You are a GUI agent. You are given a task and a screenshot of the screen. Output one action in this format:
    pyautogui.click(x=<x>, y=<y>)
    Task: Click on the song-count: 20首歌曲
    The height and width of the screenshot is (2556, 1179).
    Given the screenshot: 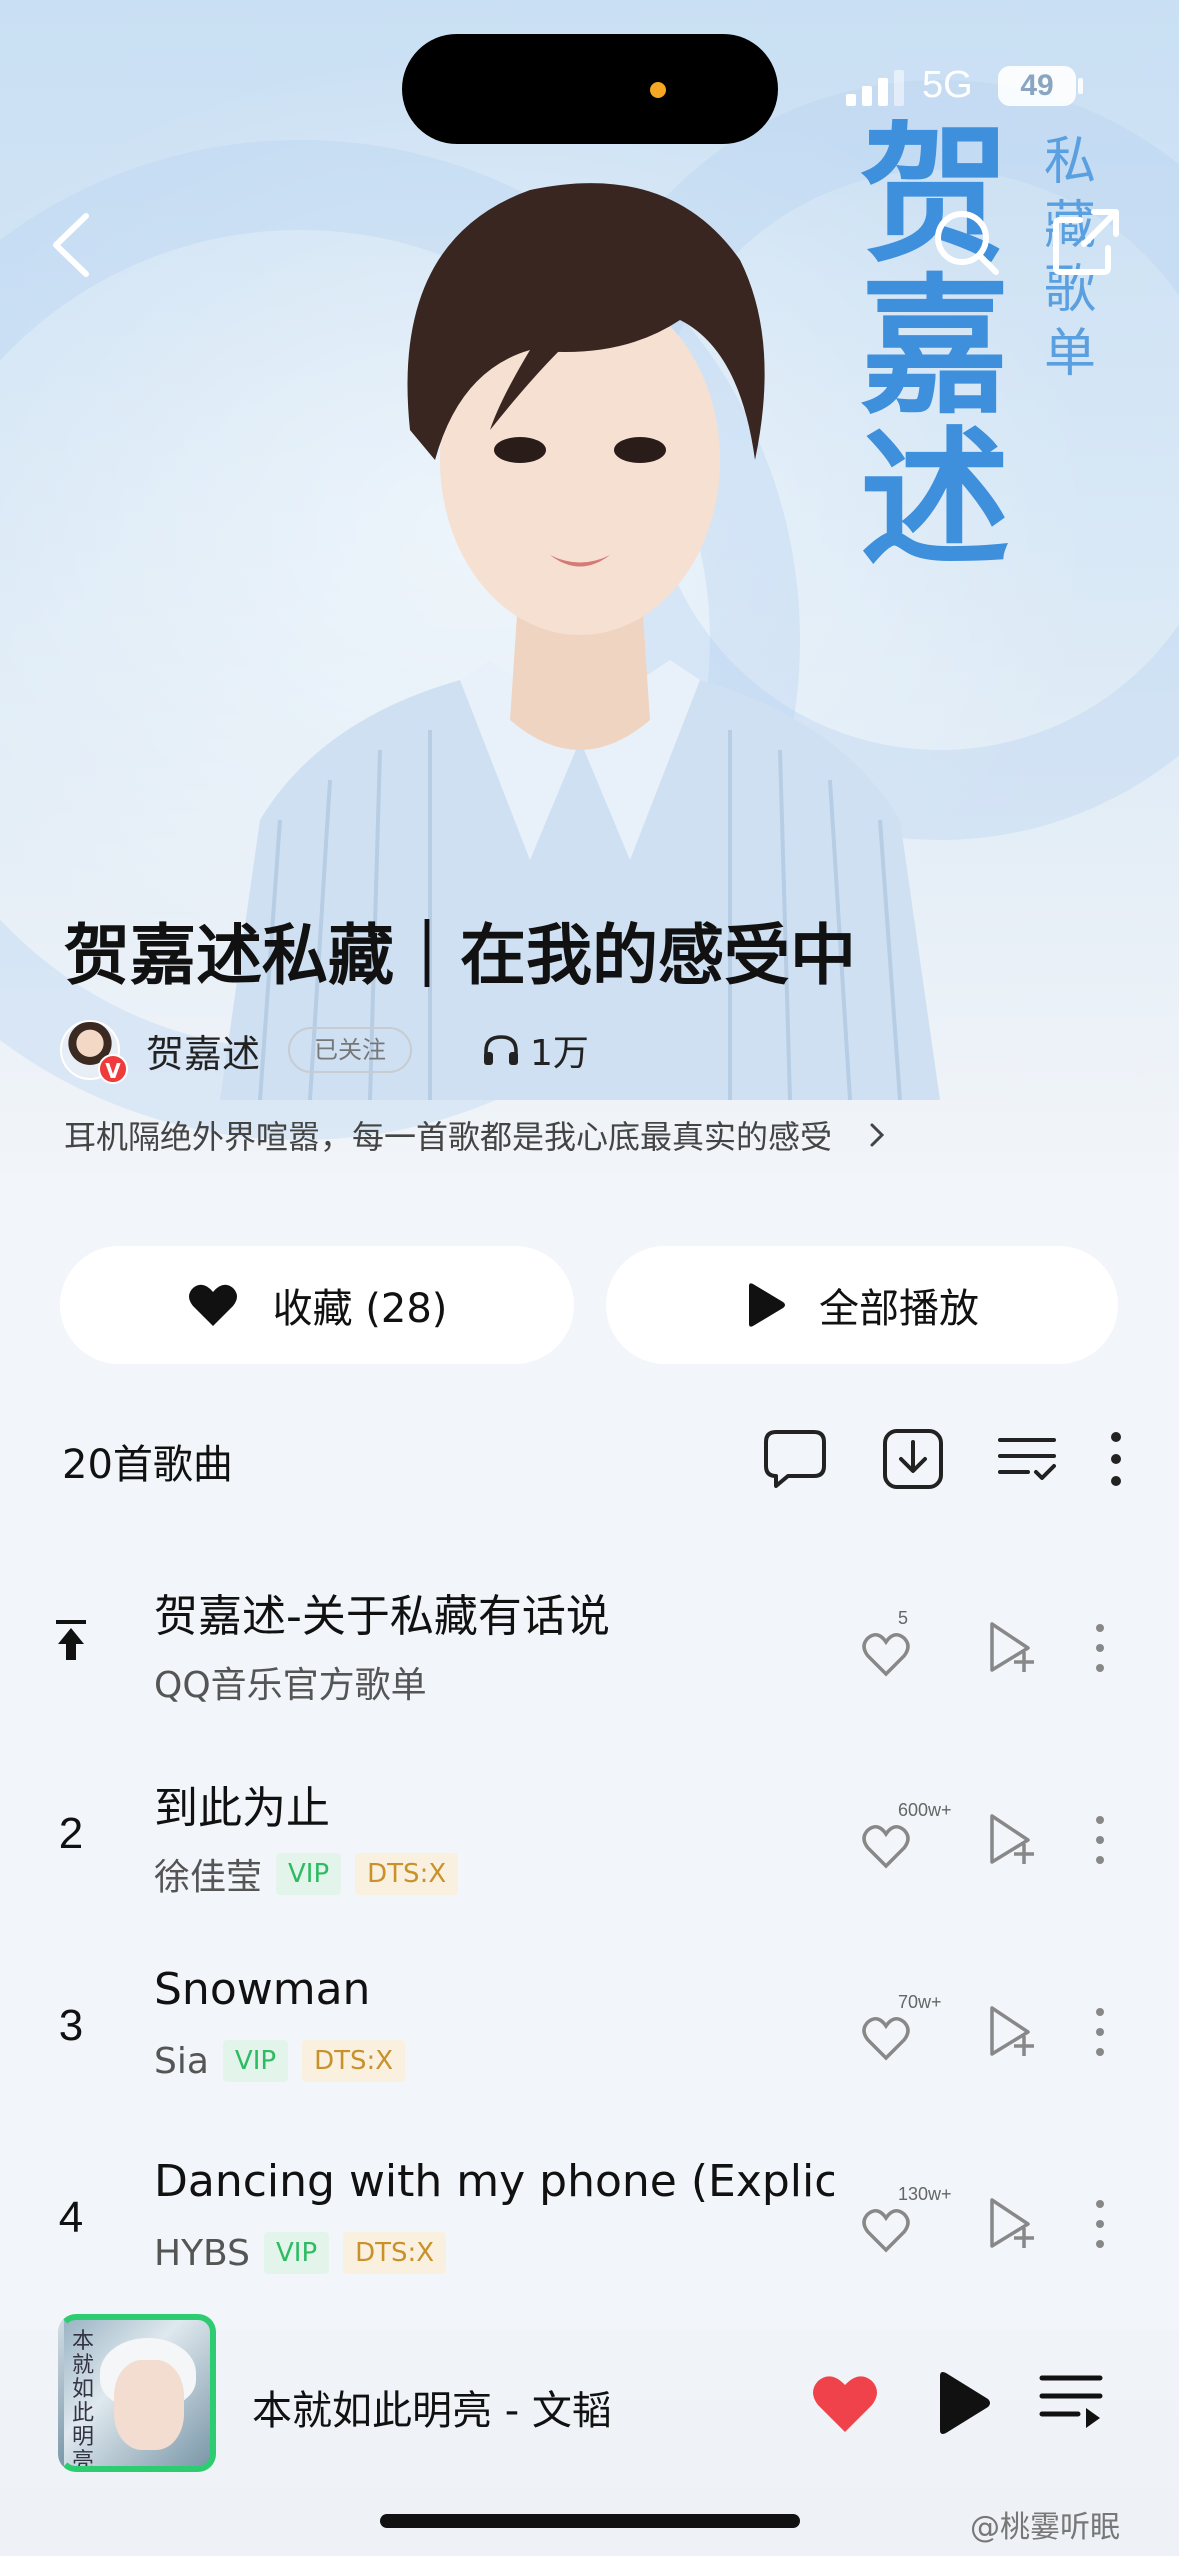 What is the action you would take?
    pyautogui.click(x=147, y=1465)
    